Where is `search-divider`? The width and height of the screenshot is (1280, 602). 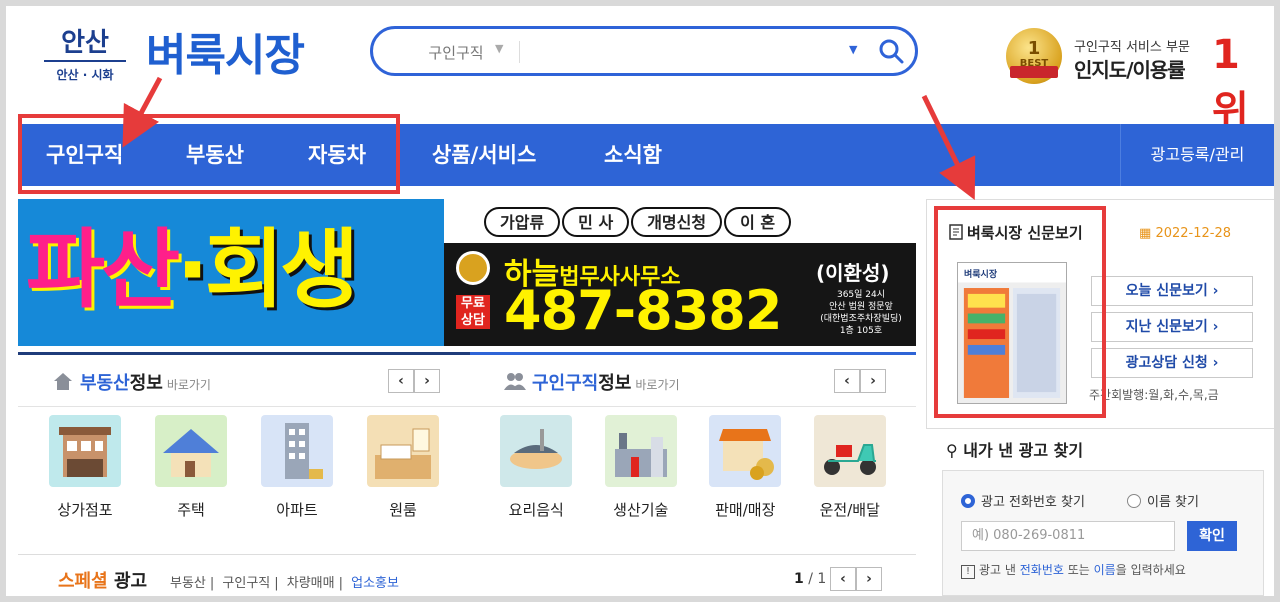
search-divider is located at coordinates (519, 52).